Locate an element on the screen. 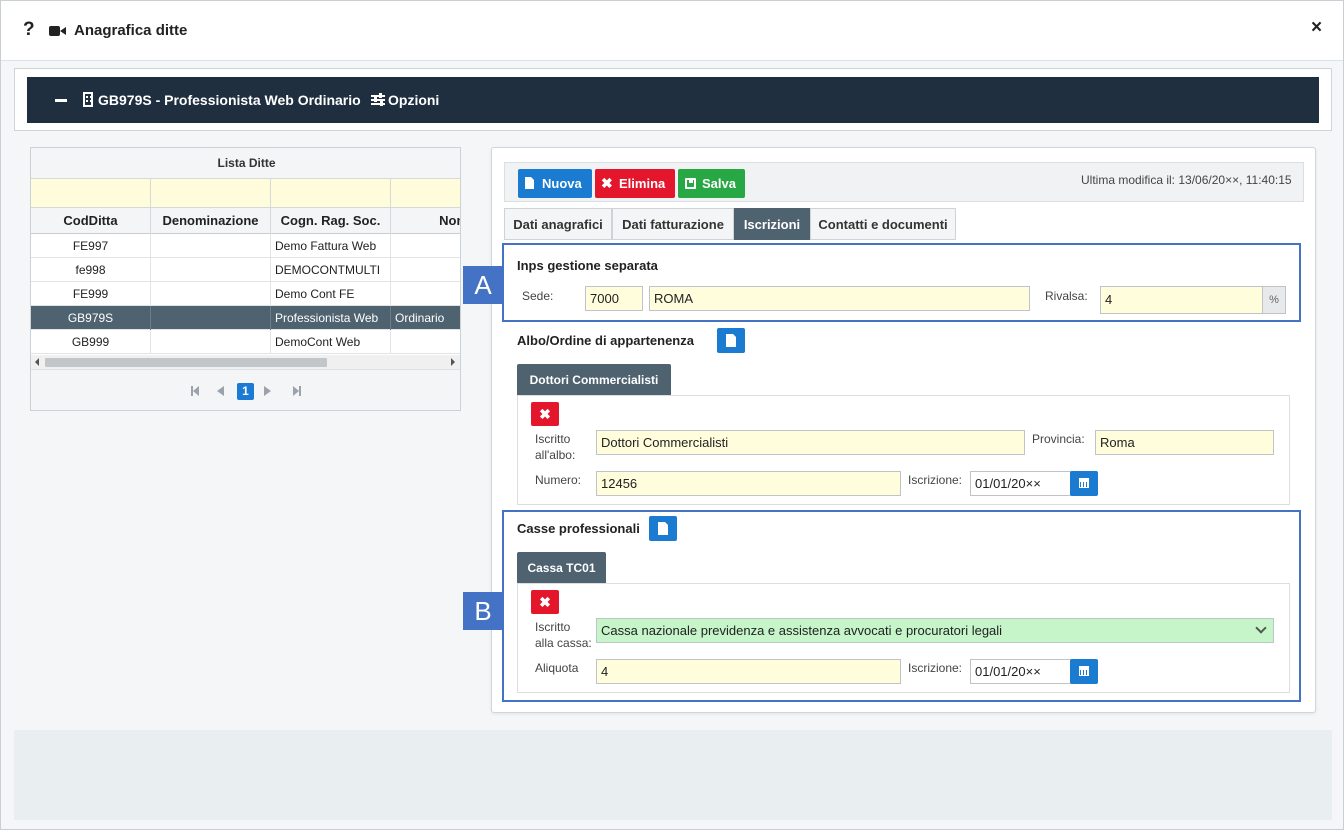 Image resolution: width=1344 pixels, height=830 pixels. delete-button-label: Elimina is located at coordinates (642, 183).